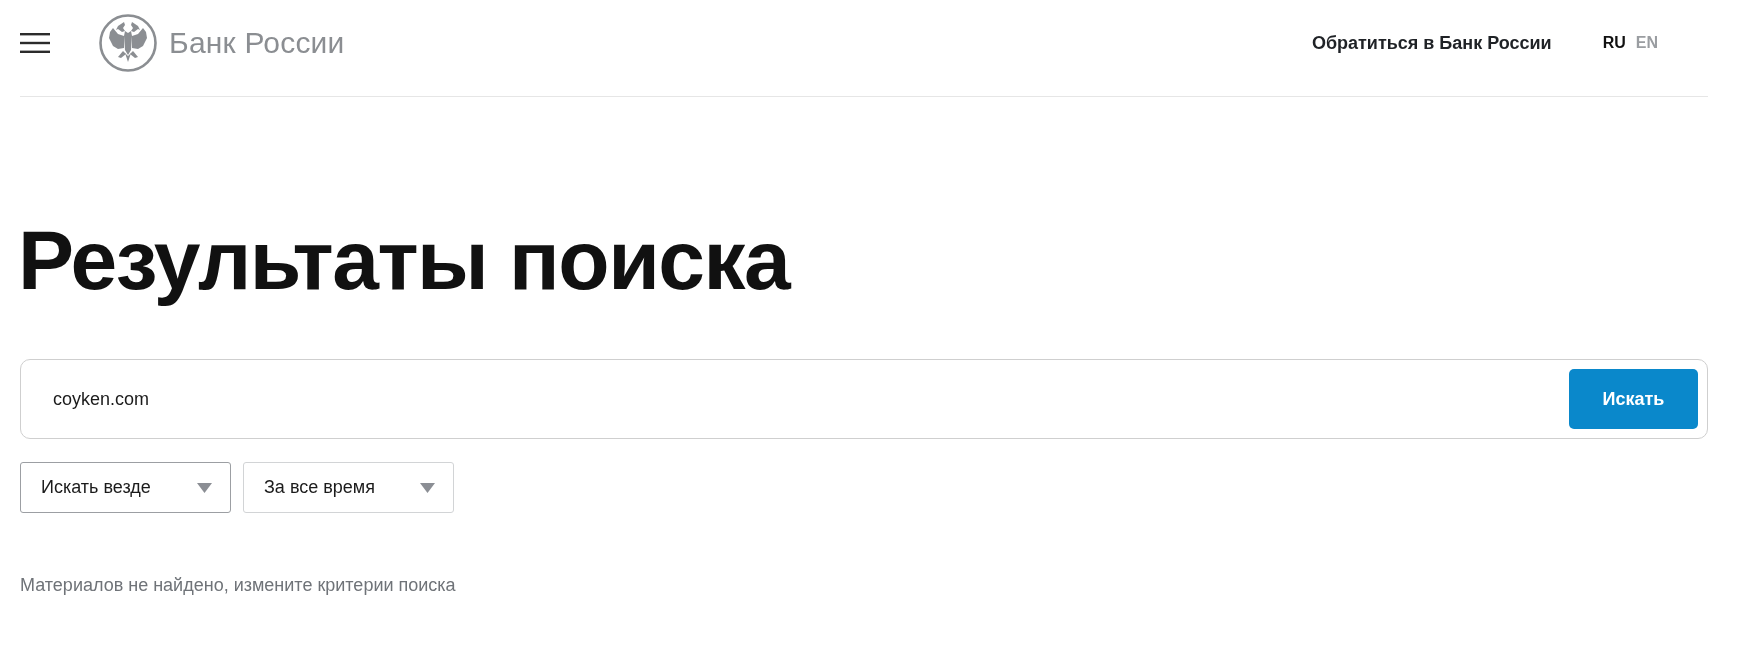 This screenshot has width=1761, height=657. Describe the element at coordinates (35, 43) in the screenshot. I see `menu-icon` at that location.